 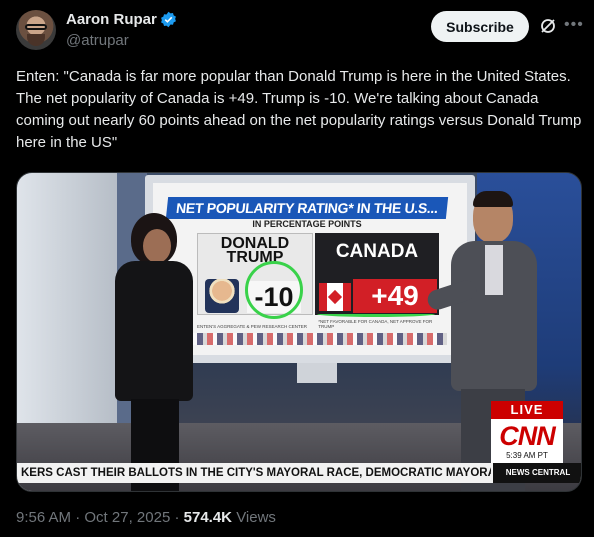 I want to click on more-icon: •••, so click(x=574, y=26).